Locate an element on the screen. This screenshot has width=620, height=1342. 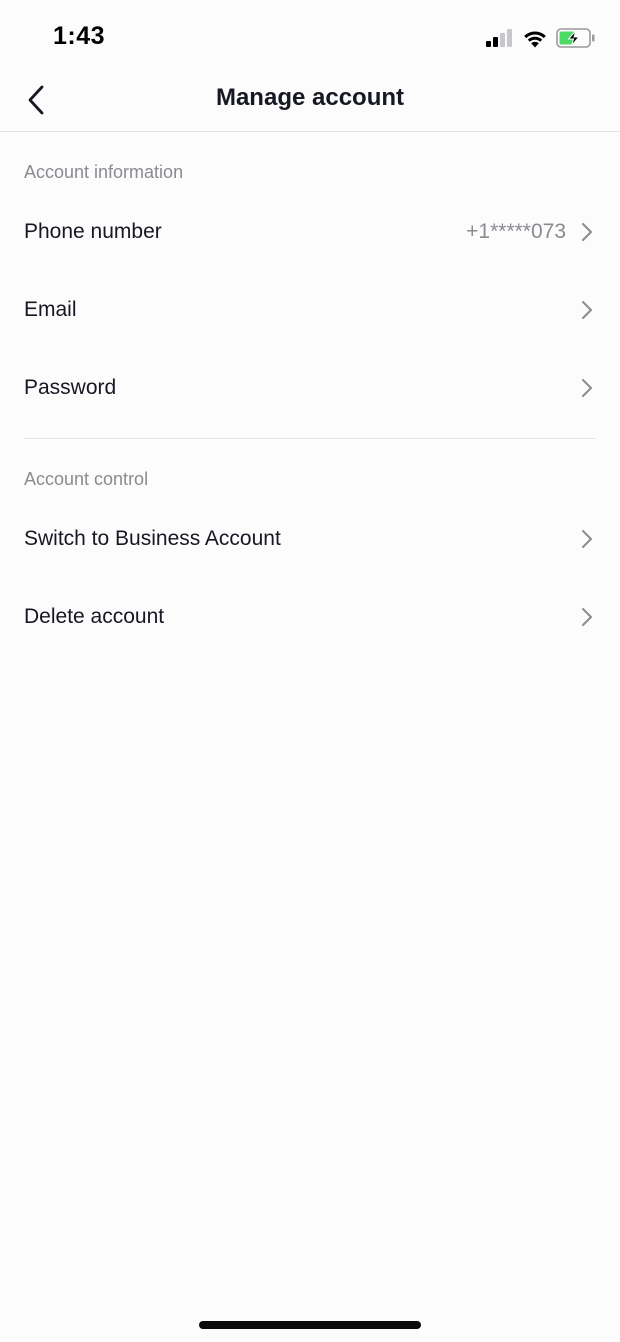
section-divider is located at coordinates (310, 438).